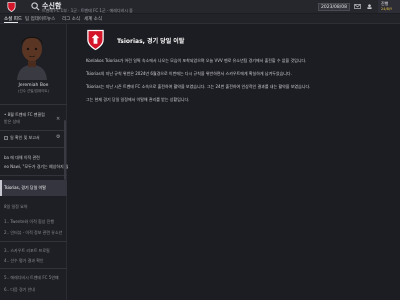 This screenshot has height=300, width=400. Describe the element at coordinates (16, 207) in the screenshot. I see `inbox-item: 8일 일정 요약` at that location.